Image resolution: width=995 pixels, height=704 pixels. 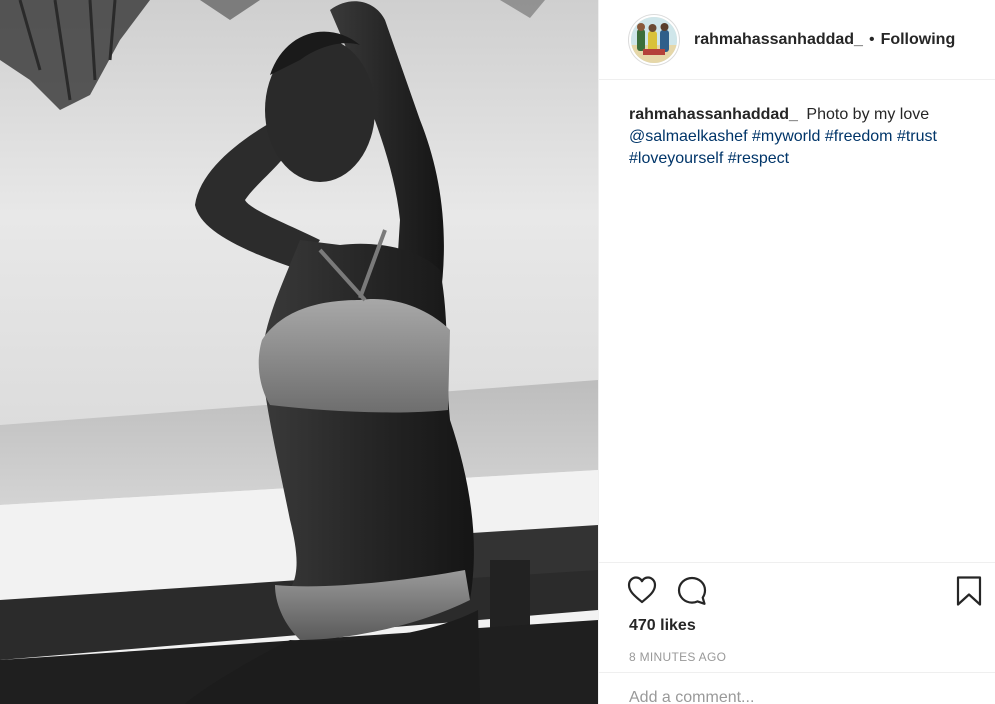 What do you see at coordinates (917, 136) in the screenshot?
I see `hashtag-link: #trust` at bounding box center [917, 136].